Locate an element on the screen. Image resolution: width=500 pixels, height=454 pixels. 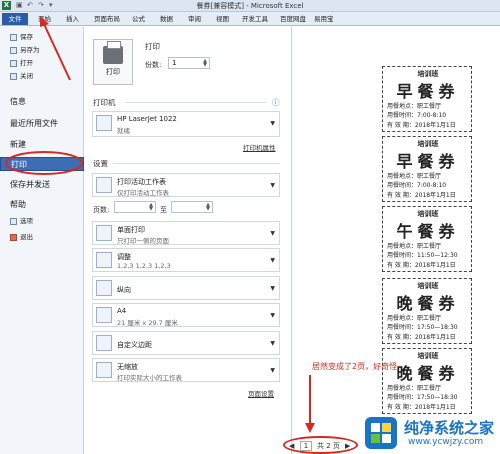
info-icon: ⓘ is located at coordinates (276, 102).